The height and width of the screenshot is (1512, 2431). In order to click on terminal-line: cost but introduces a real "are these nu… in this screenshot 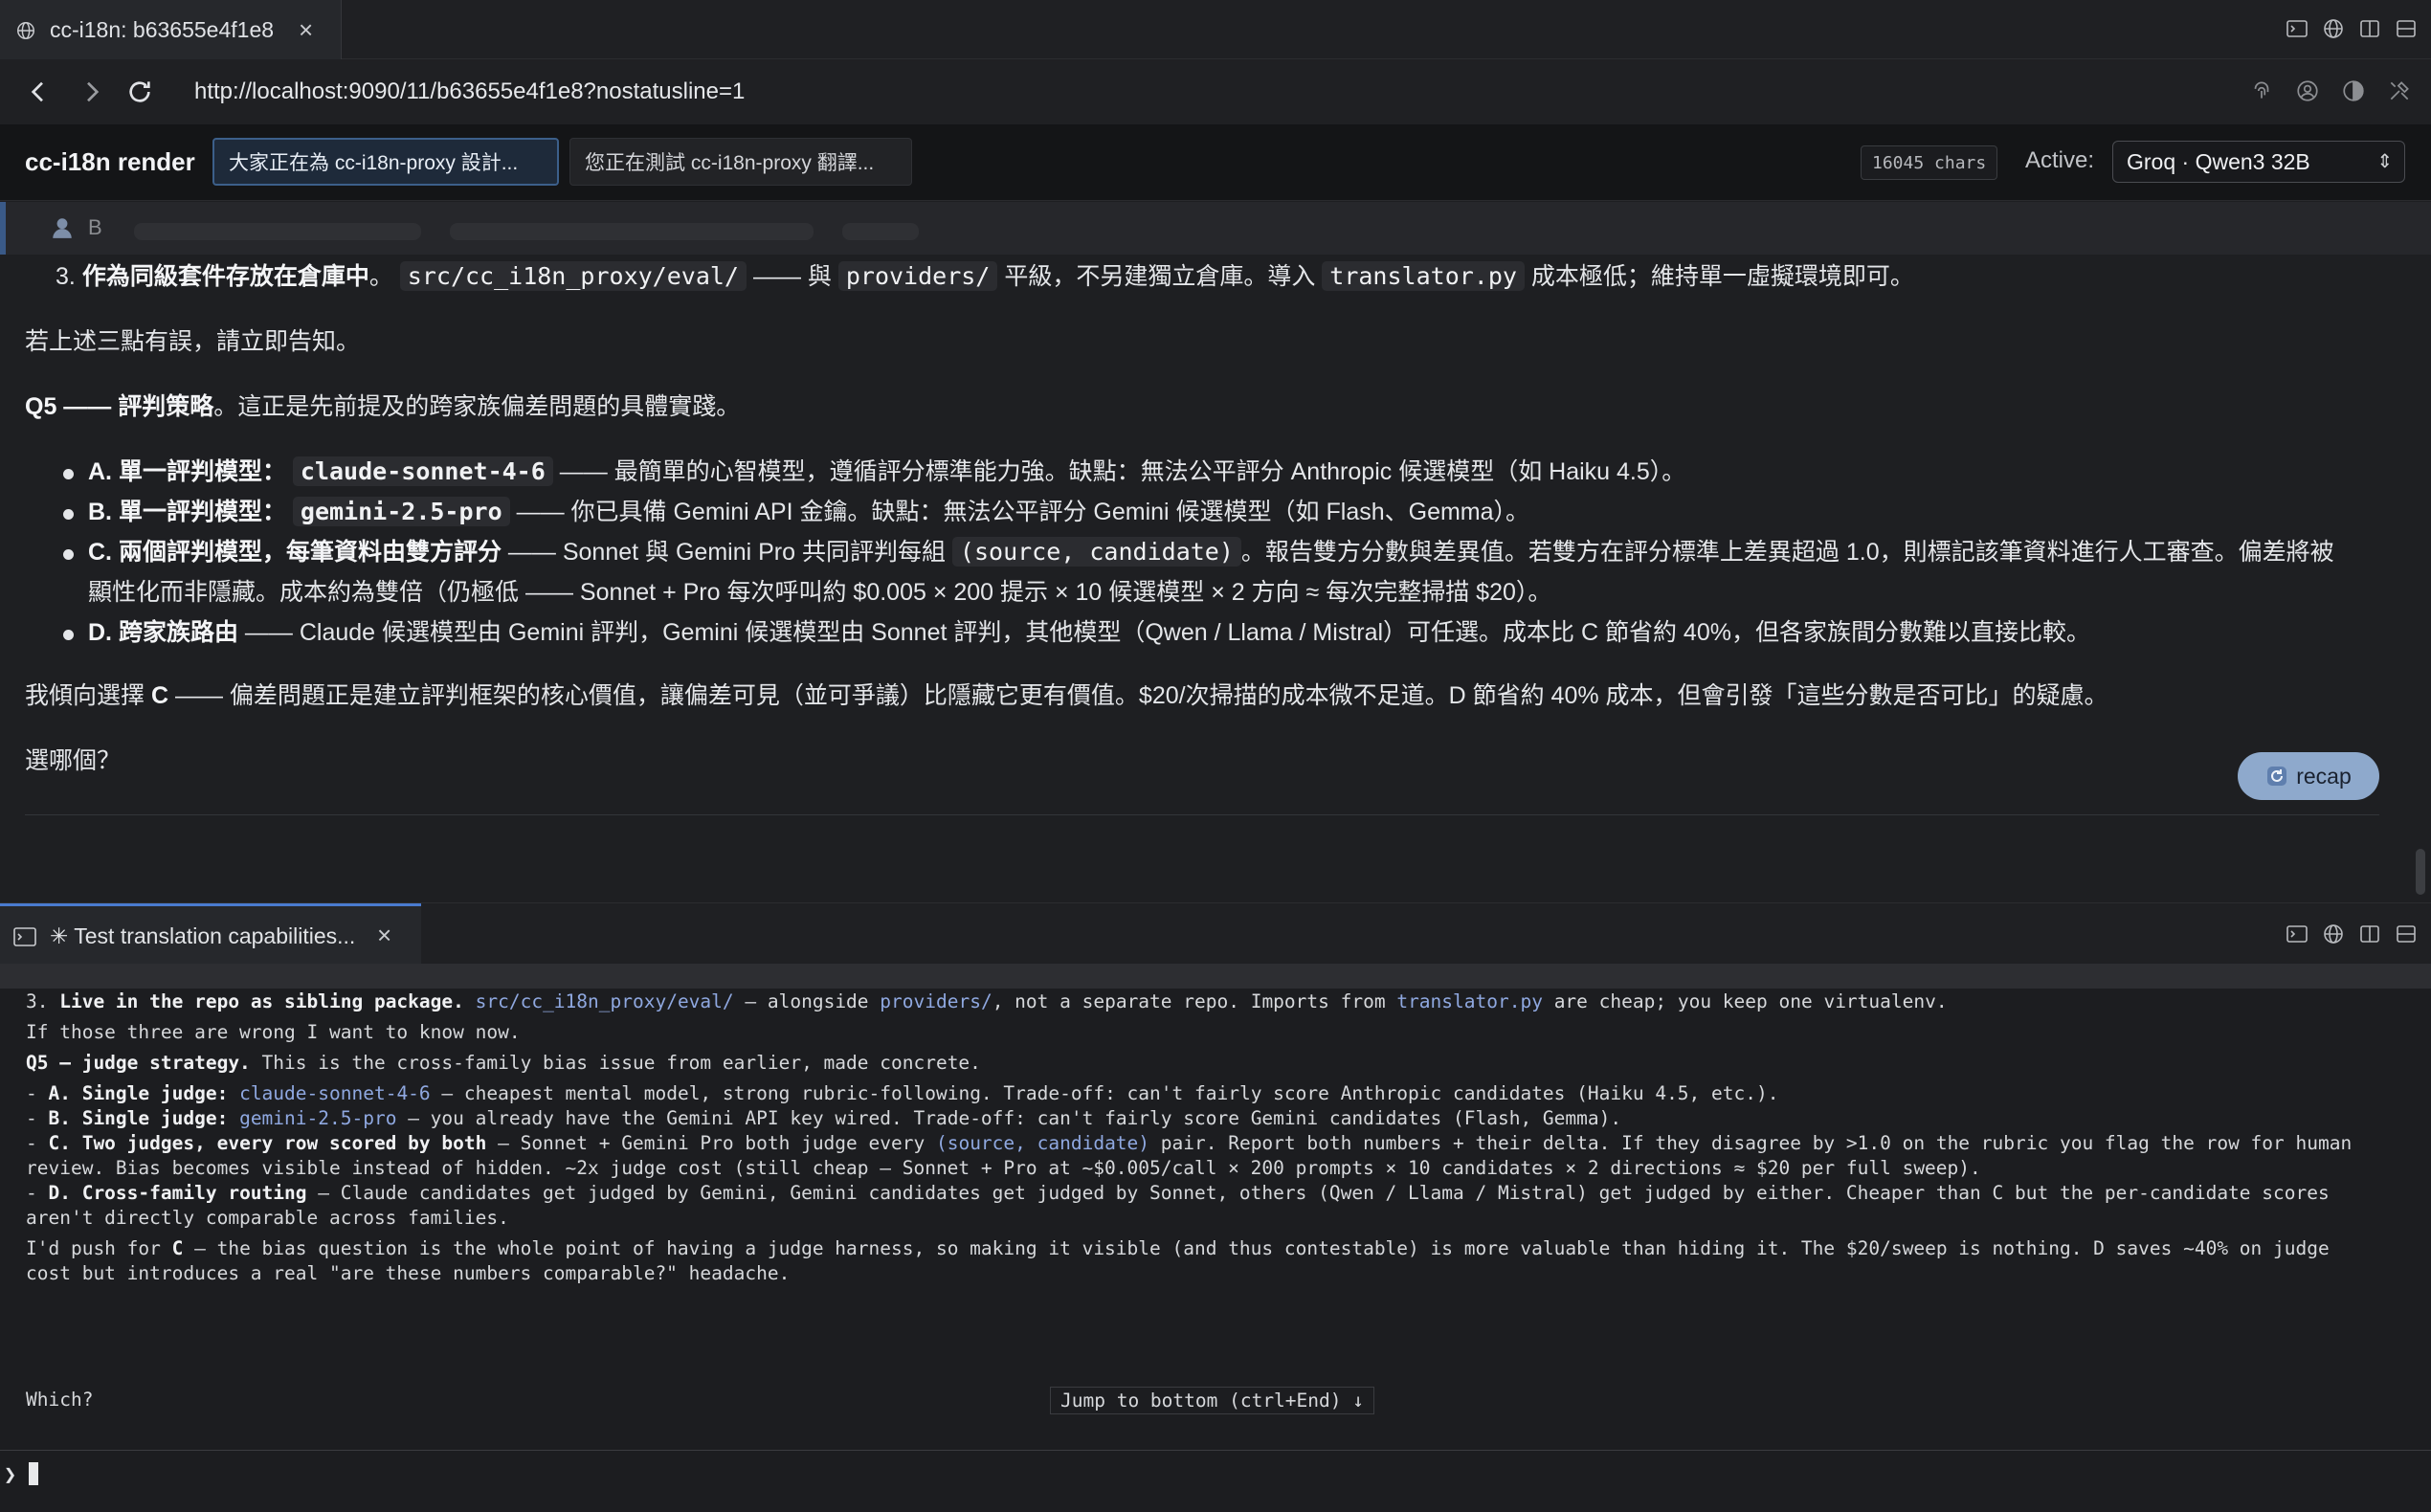, I will do `click(409, 1273)`.